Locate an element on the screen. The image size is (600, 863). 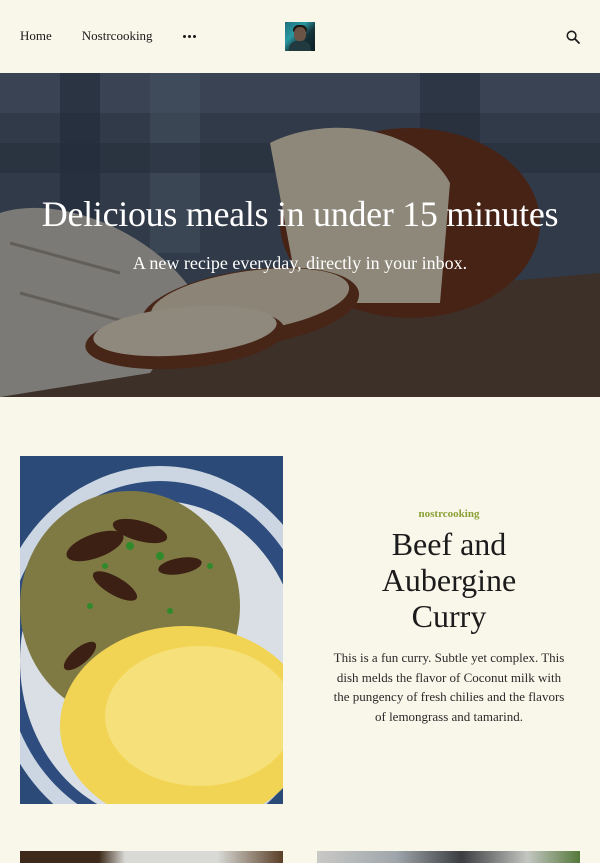
nav-nostrcooking-link: Nostrcooking is located at coordinates (117, 36).